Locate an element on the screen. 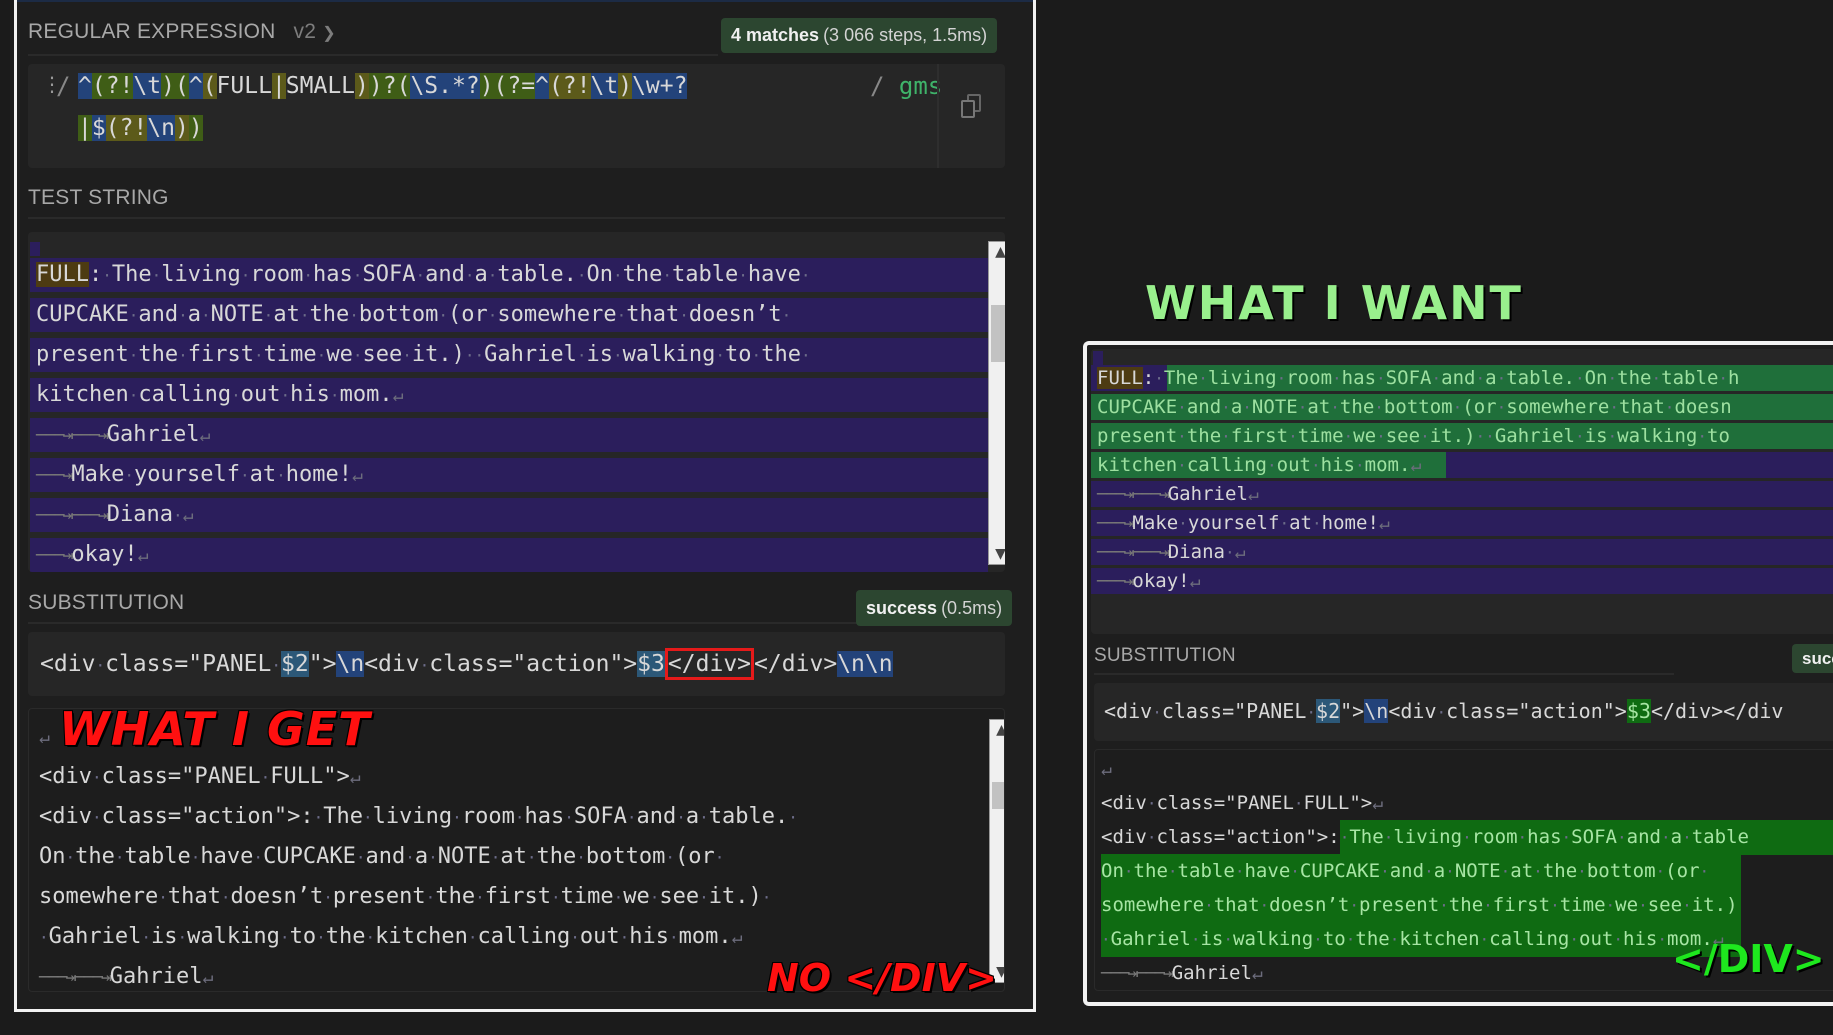 The height and width of the screenshot is (1035, 1833). regex-delimiter-open: / is located at coordinates (63, 86).